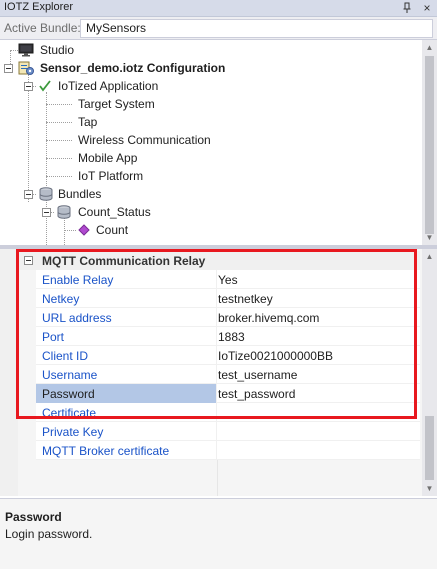  I want to click on property-grid-scrollbar: ▲ ▼, so click(429, 372).